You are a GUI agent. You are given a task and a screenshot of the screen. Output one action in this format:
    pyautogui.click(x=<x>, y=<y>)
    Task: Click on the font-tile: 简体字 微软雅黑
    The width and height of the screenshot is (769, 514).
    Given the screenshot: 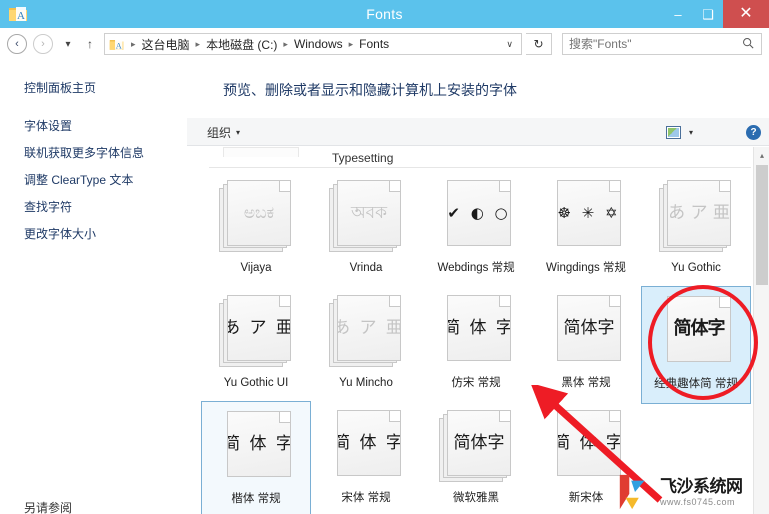 What is the action you would take?
    pyautogui.click(x=476, y=457)
    